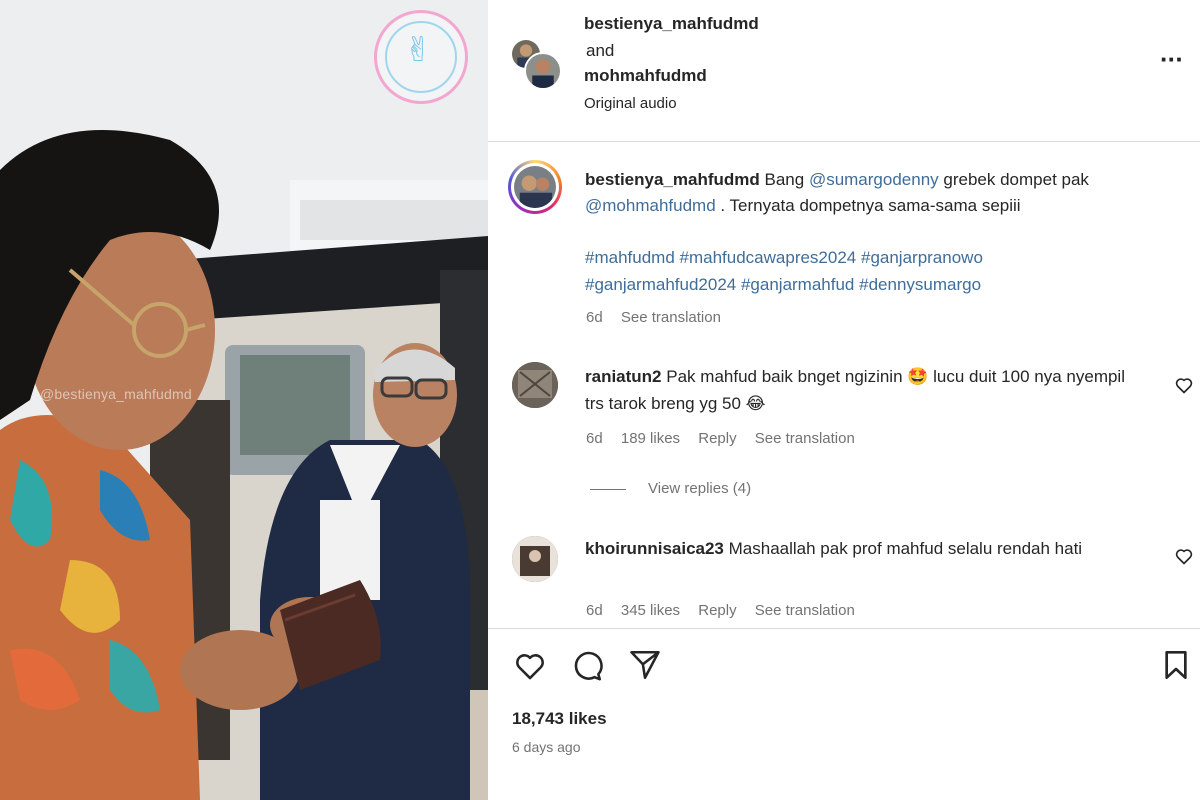  Describe the element at coordinates (608, 489) in the screenshot. I see `replies-line` at that location.